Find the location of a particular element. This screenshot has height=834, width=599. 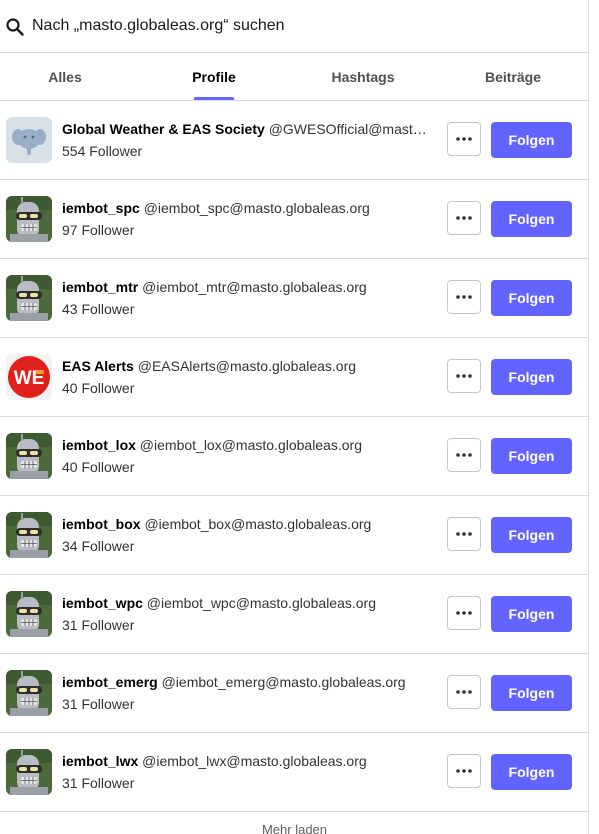

display-name: iembot_box is located at coordinates (101, 524).